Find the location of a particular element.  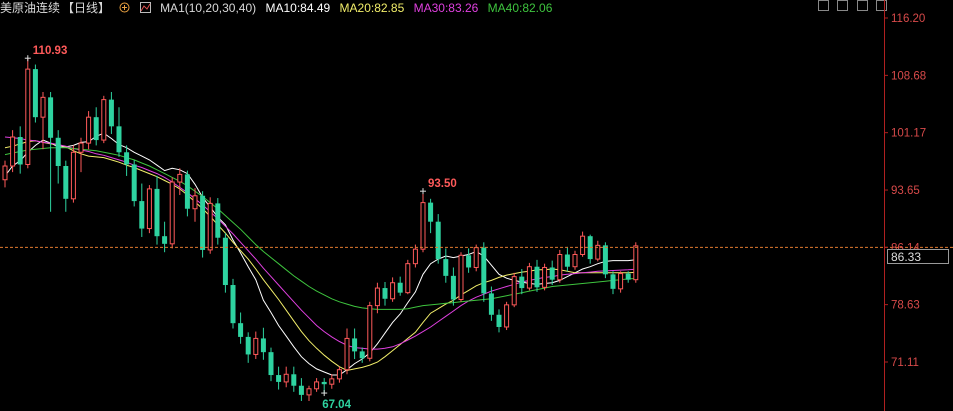

y-tick-label: 93.65 is located at coordinates (905, 191).